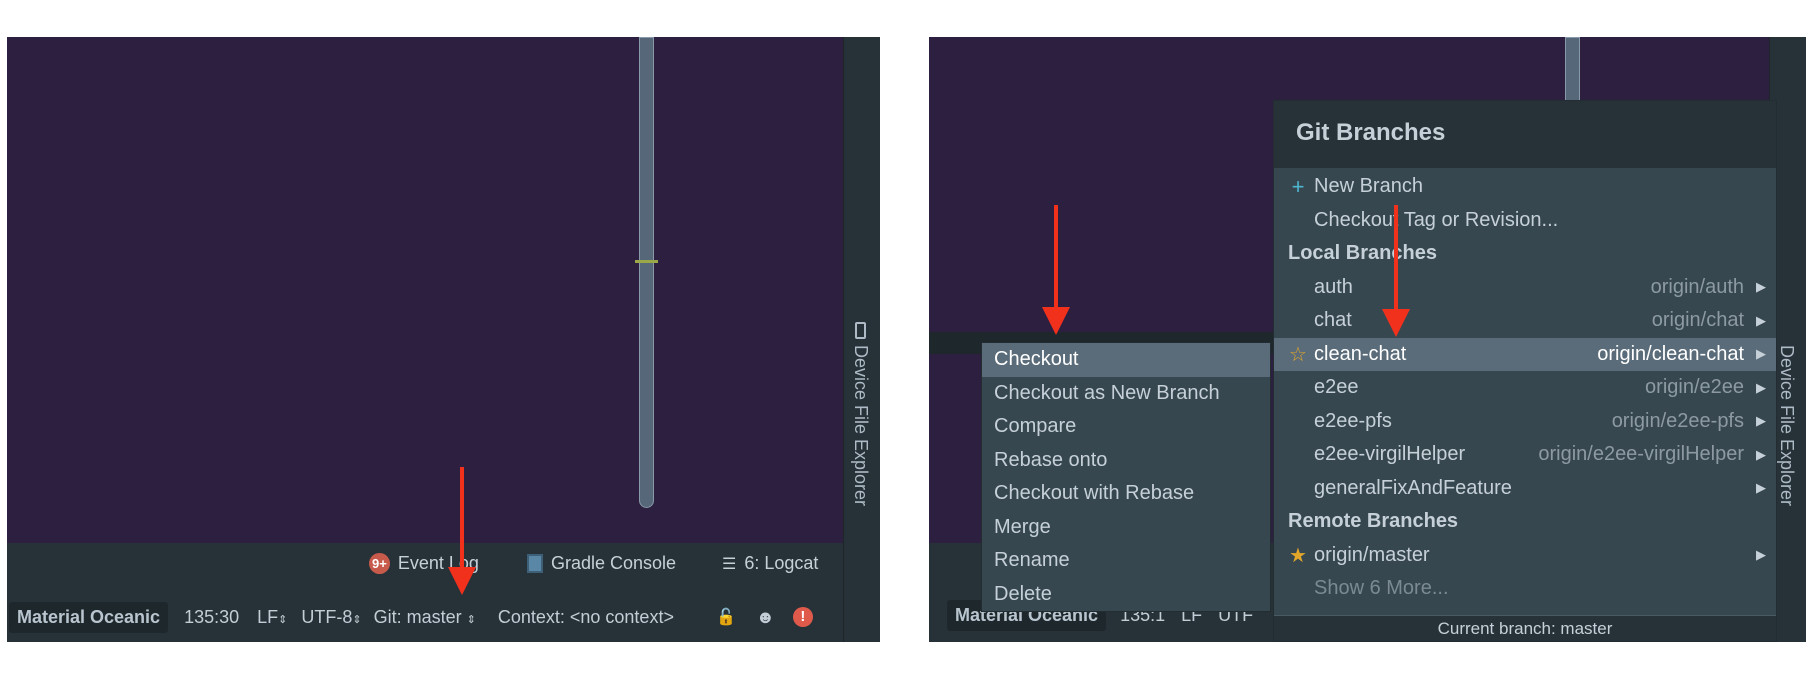  Describe the element at coordinates (1126, 561) in the screenshot. I see `submenu-item-rename: Rename` at that location.